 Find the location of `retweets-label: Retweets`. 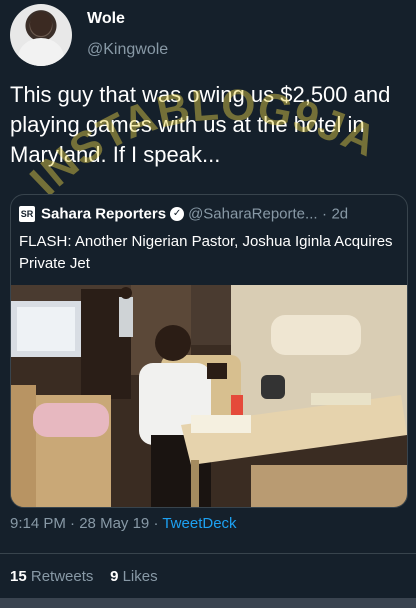

retweets-label: Retweets is located at coordinates (62, 576).